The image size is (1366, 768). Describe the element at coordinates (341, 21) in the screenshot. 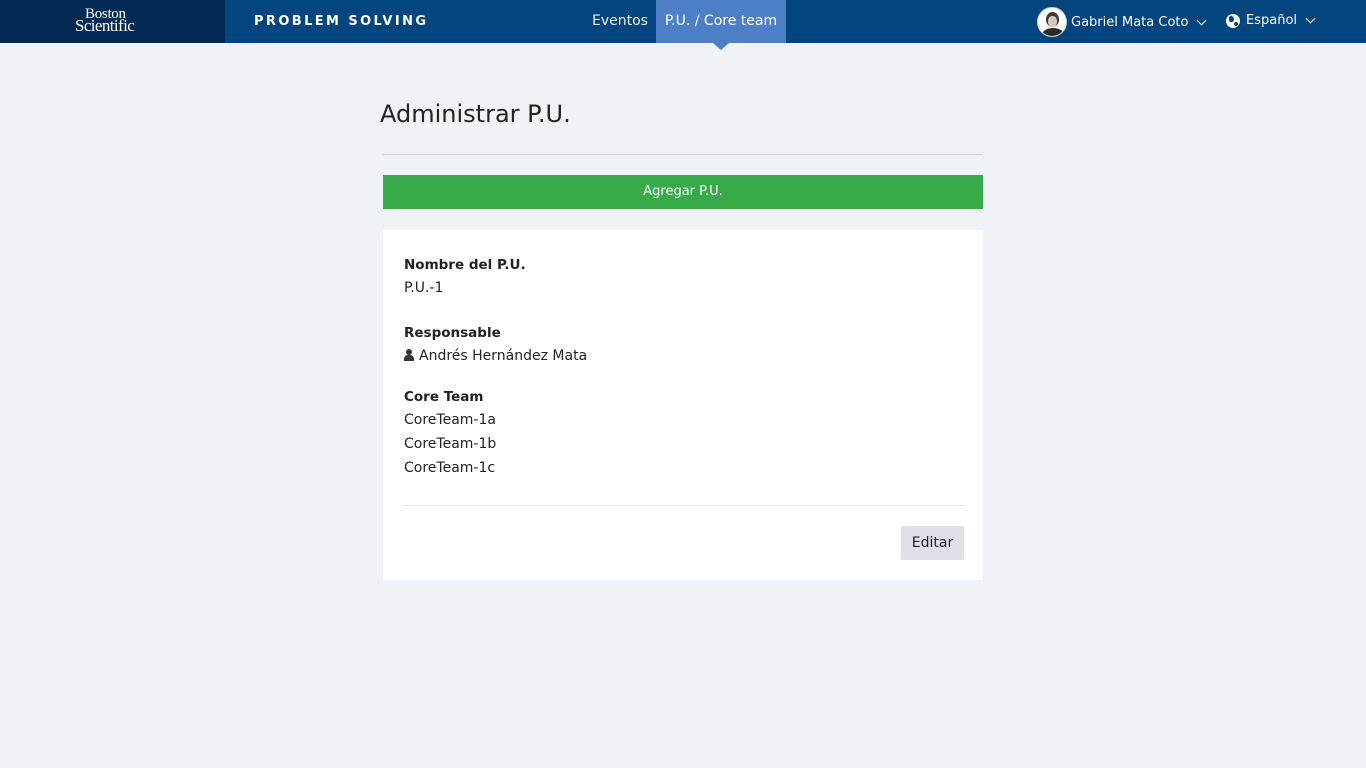

I see `app-title: PROBLEM SOLVING` at that location.